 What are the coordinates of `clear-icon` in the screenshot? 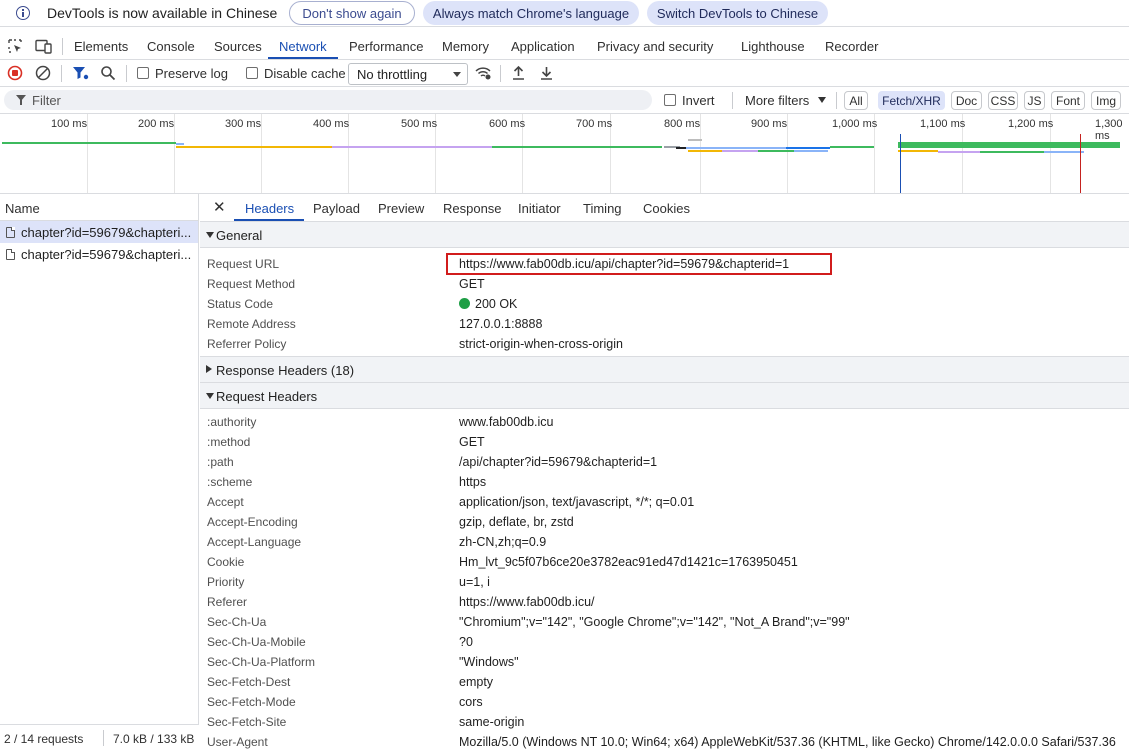 It's located at (43, 73).